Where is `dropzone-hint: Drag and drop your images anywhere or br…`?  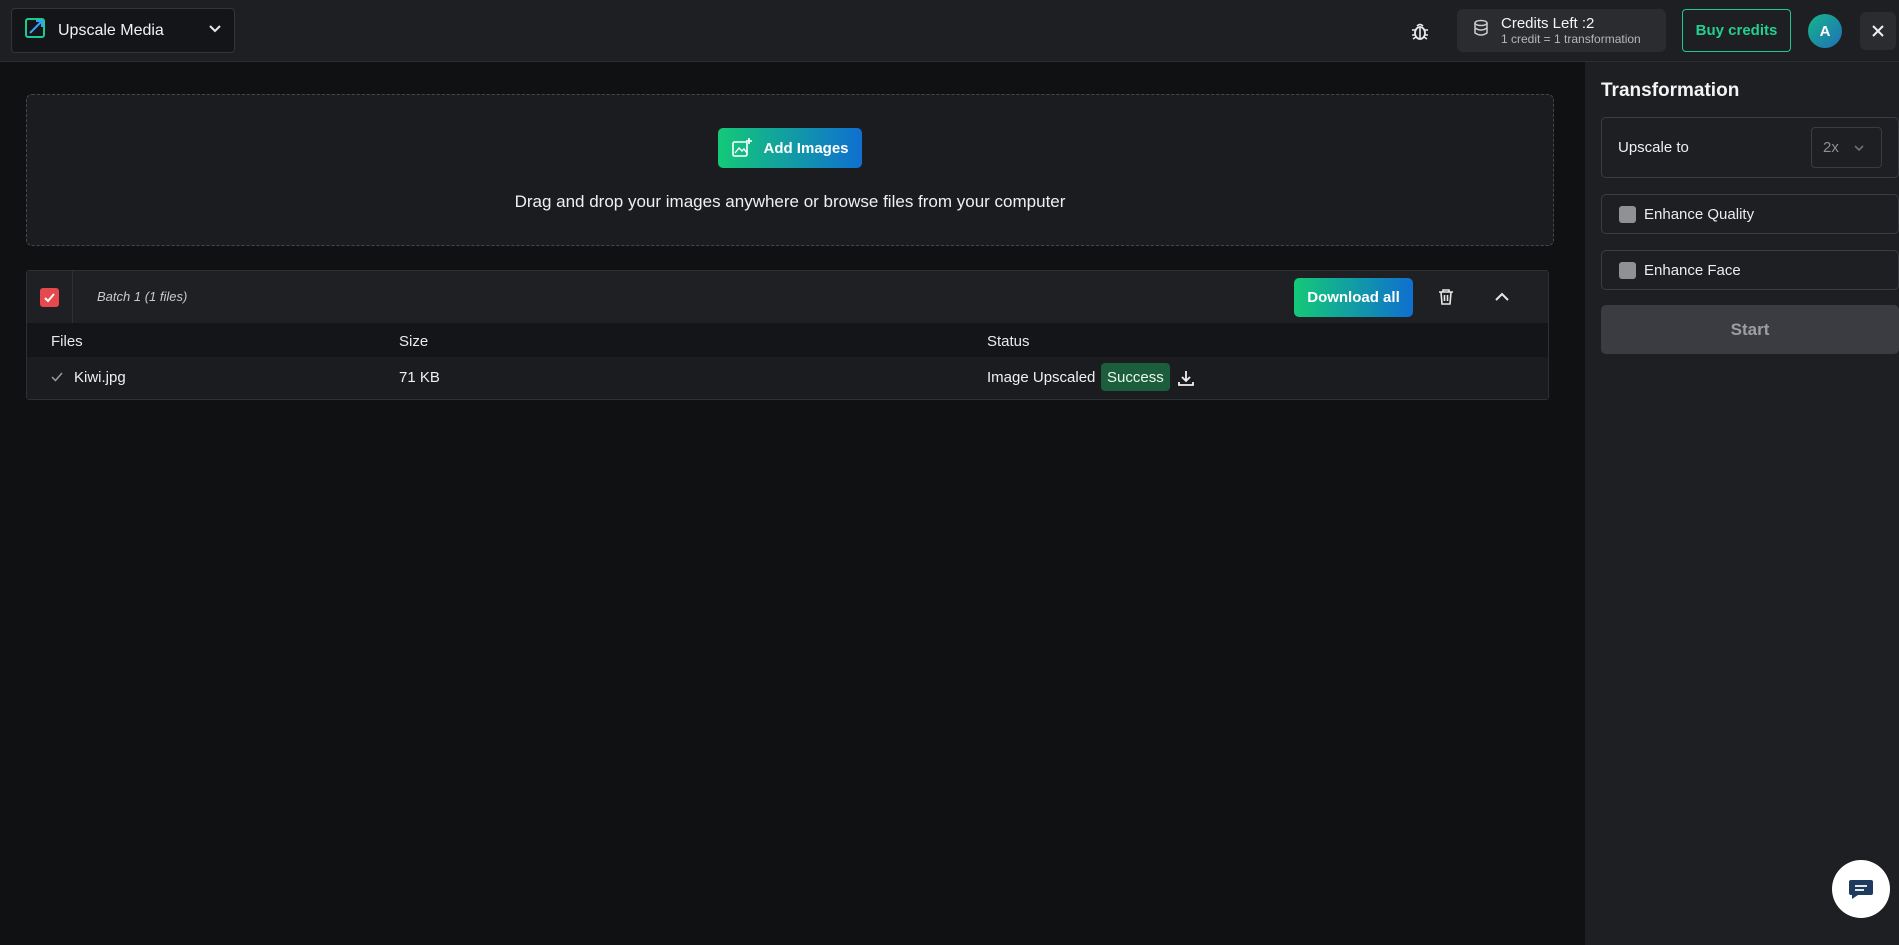
dropzone-hint: Drag and drop your images anywhere or br… is located at coordinates (790, 201).